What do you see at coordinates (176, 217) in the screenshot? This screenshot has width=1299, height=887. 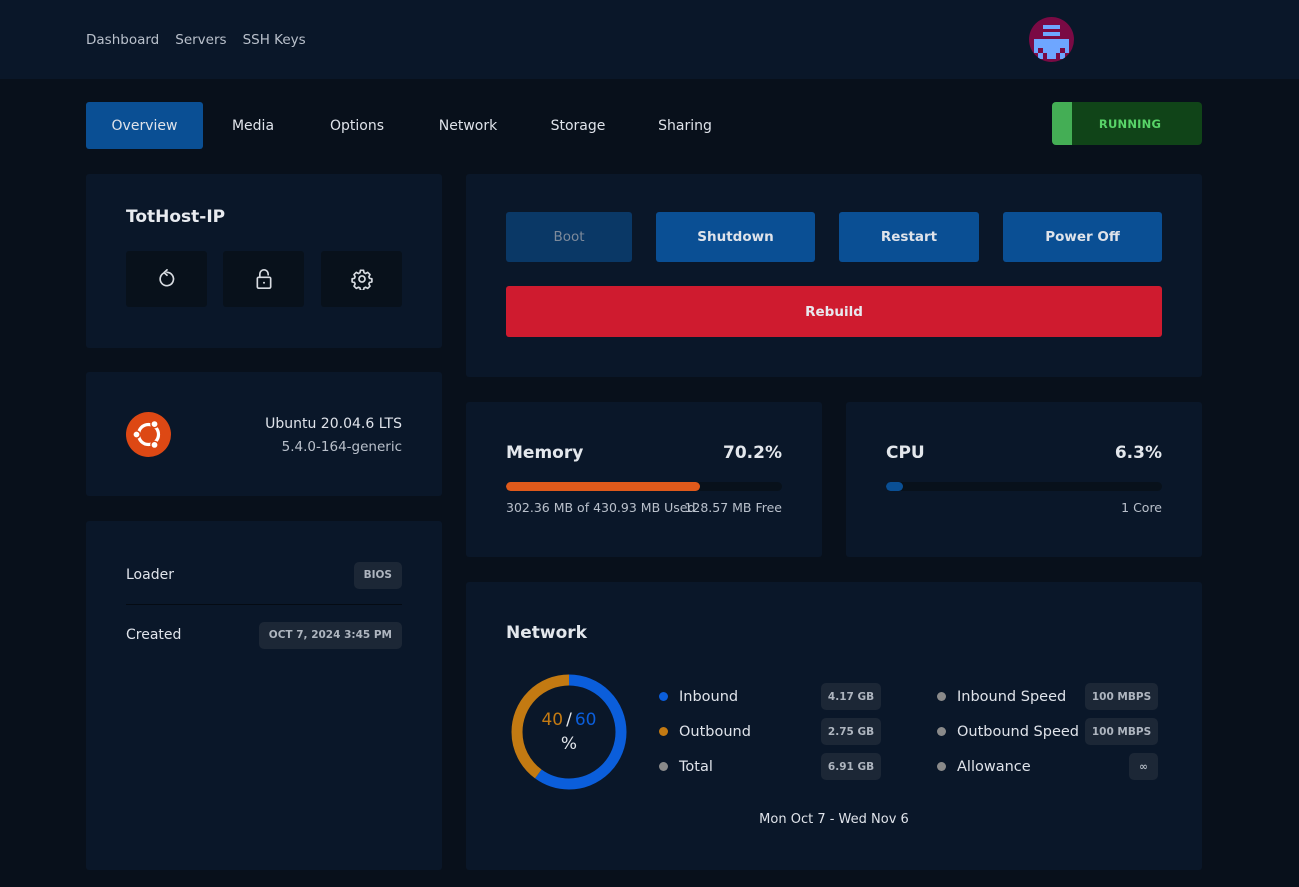 I see `server-name: TotHost-IP` at bounding box center [176, 217].